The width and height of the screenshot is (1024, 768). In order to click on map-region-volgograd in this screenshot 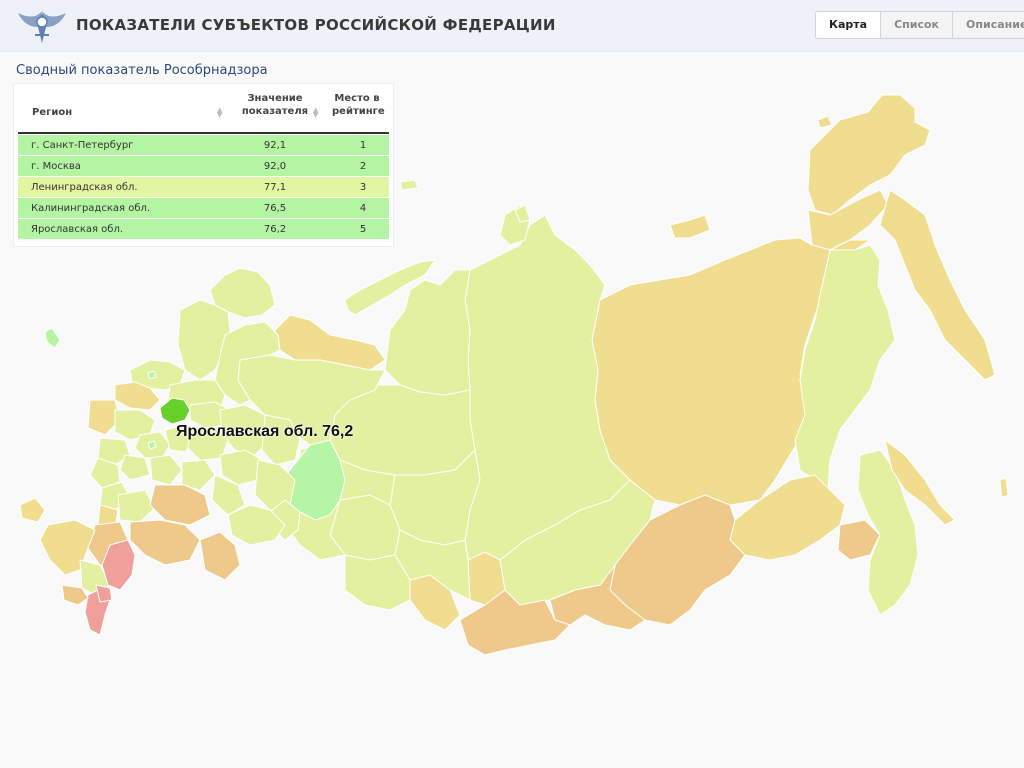, I will do `click(165, 542)`.